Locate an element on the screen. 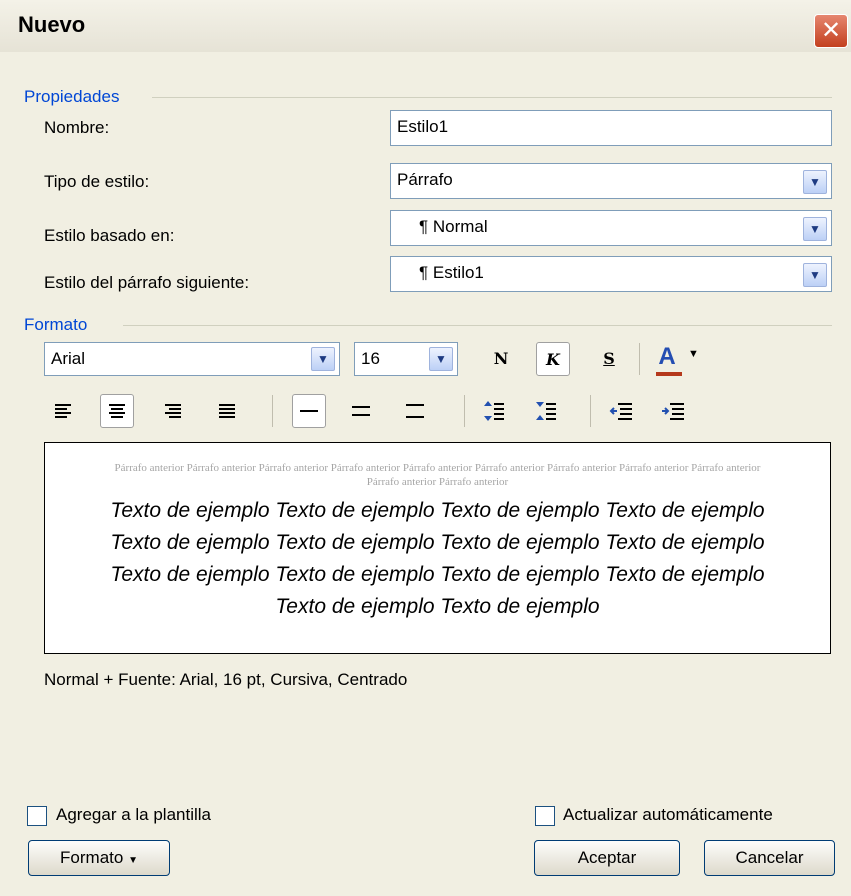  tipo-estilo-select: Párrafo ▼ is located at coordinates (611, 181).